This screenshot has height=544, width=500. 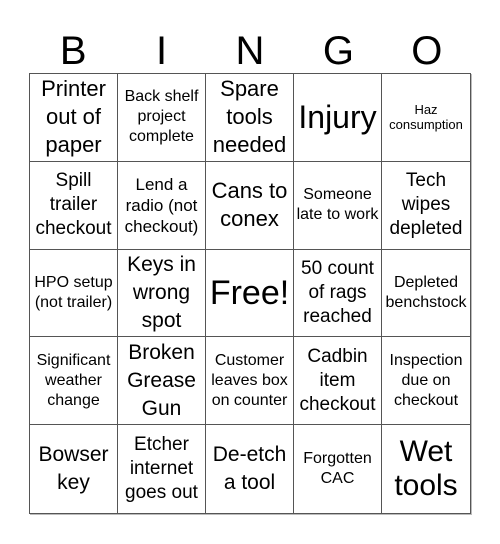 I want to click on bingo-cell: Wet tools, so click(x=426, y=469).